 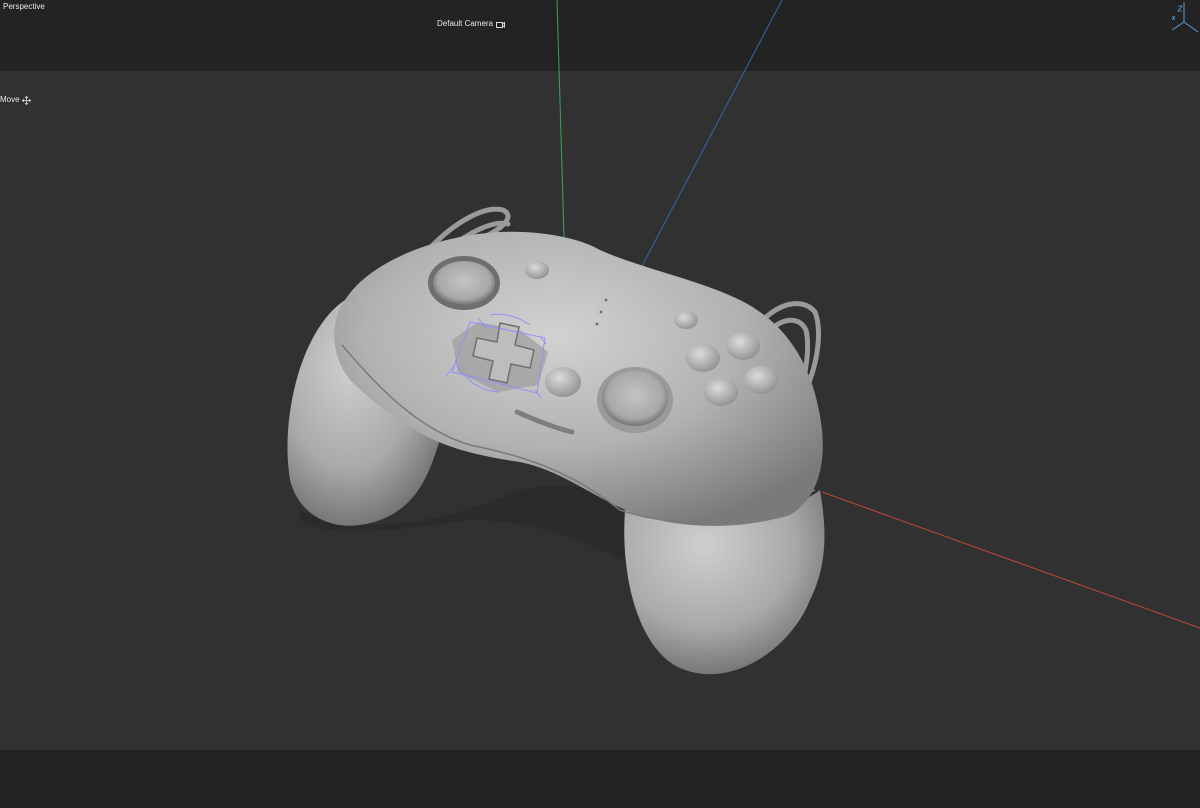 What do you see at coordinates (743, 346) in the screenshot?
I see `face-button-top` at bounding box center [743, 346].